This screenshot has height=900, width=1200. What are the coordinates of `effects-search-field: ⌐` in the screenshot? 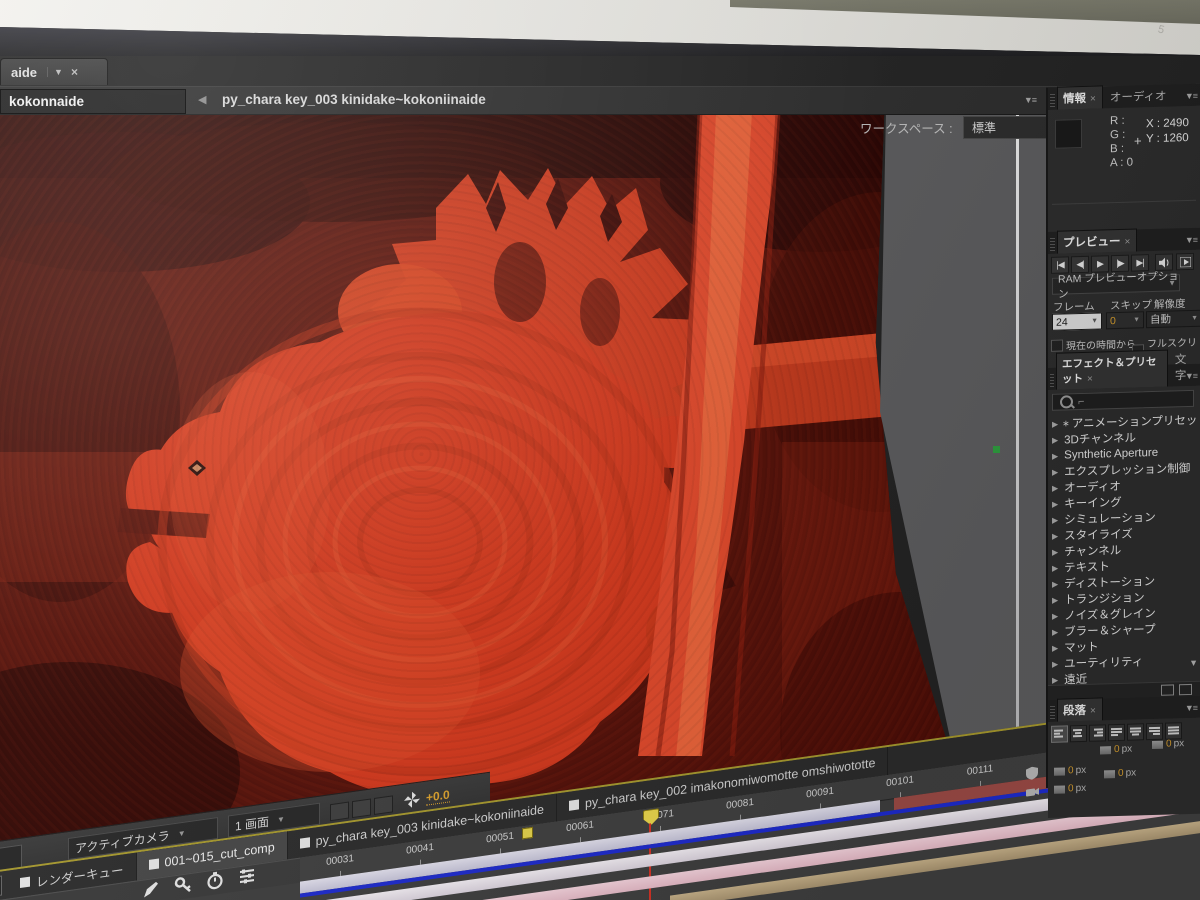 It's located at (1123, 400).